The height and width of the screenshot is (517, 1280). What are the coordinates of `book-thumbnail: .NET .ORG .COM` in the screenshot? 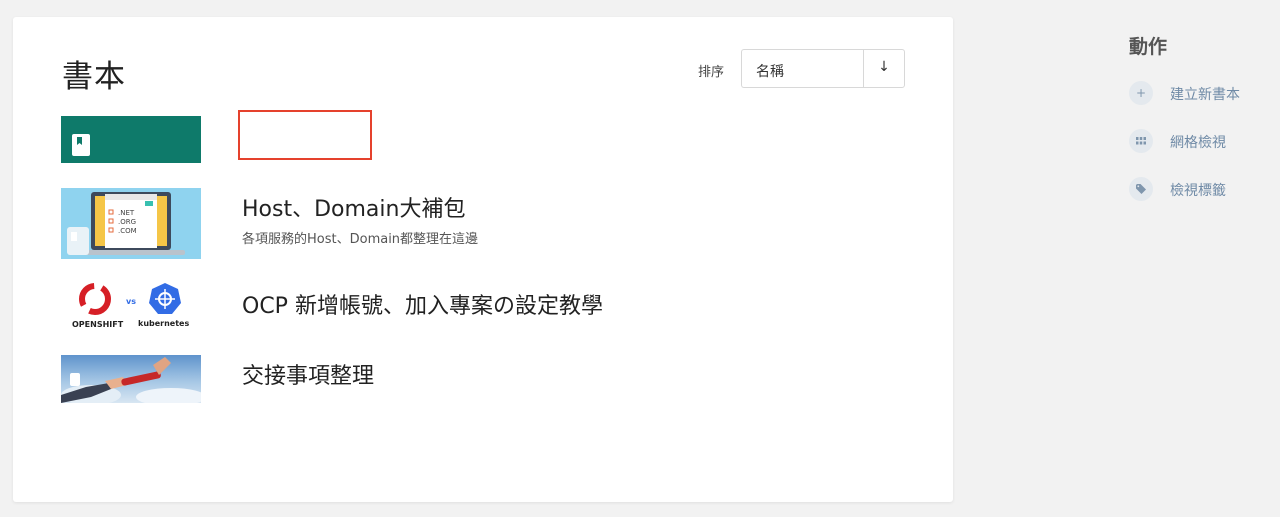 It's located at (131, 223).